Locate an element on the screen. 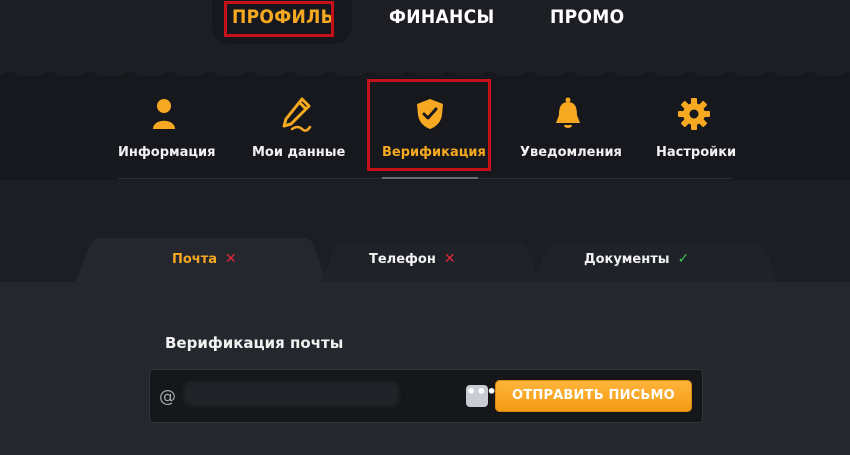  nav-active-indicator is located at coordinates (430, 178).